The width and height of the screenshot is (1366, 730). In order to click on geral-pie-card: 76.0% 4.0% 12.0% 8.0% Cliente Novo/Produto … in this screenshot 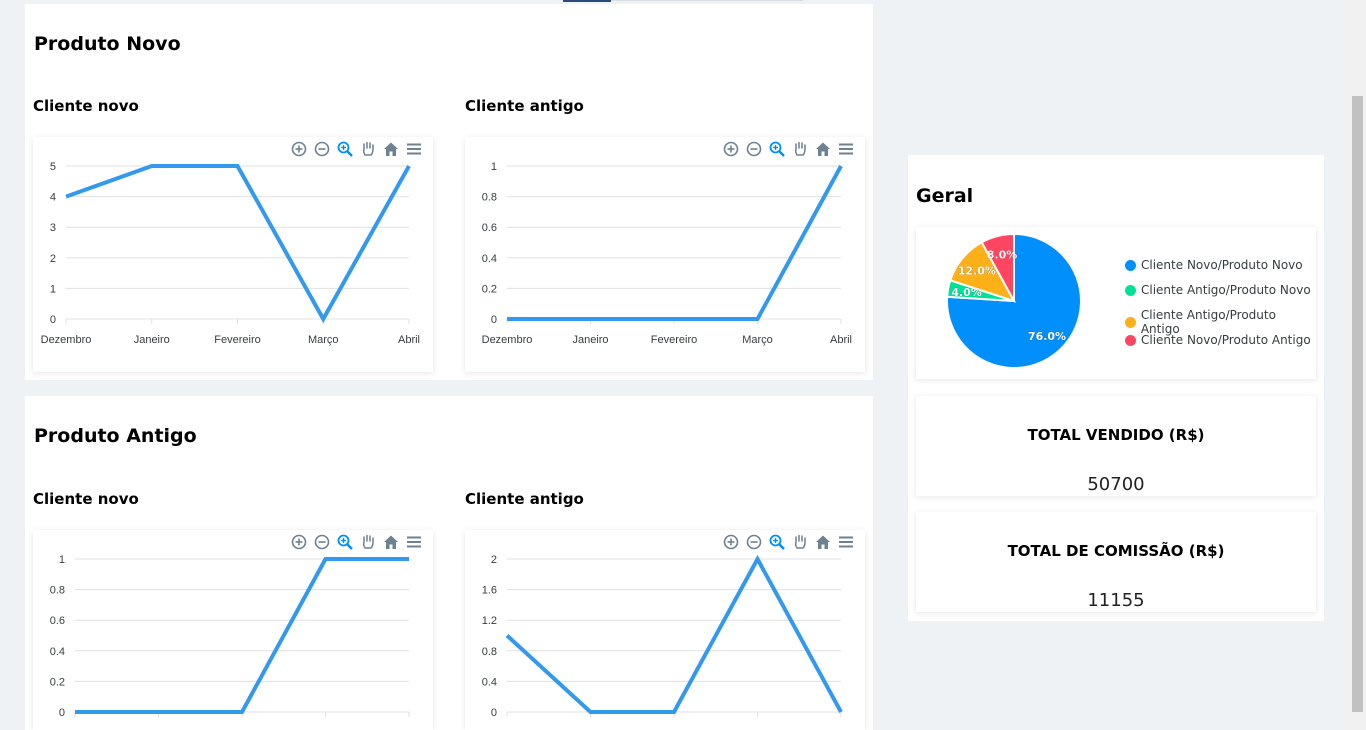, I will do `click(1116, 303)`.